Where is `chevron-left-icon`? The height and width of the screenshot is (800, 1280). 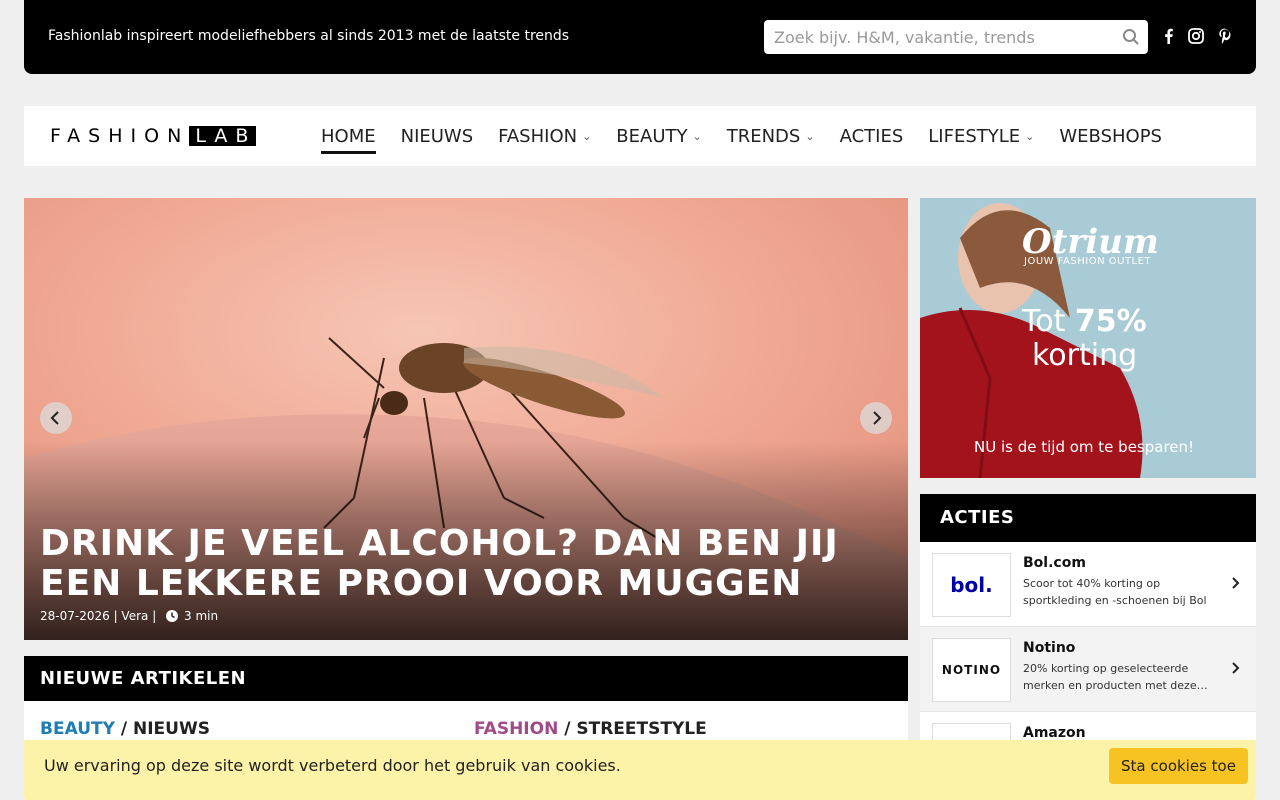 chevron-left-icon is located at coordinates (54, 418).